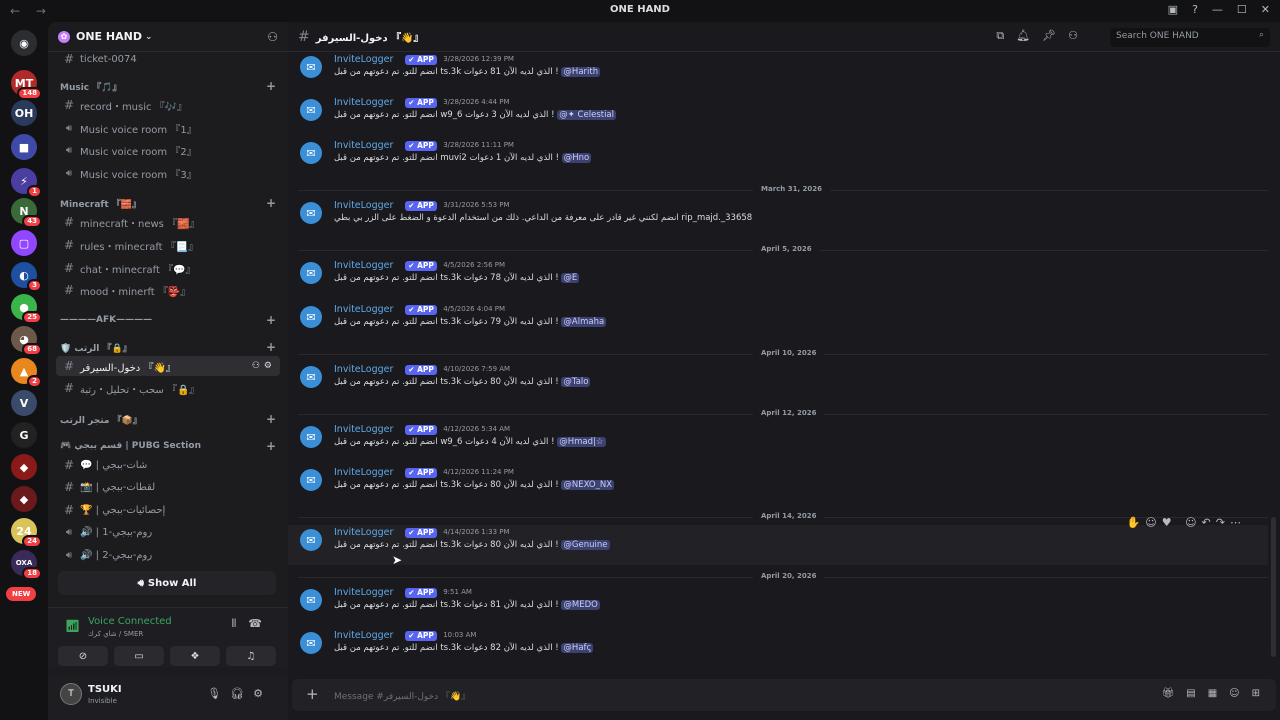 Image resolution: width=1280 pixels, height=720 pixels. What do you see at coordinates (83, 656) in the screenshot?
I see `camera-button: ⊘` at bounding box center [83, 656].